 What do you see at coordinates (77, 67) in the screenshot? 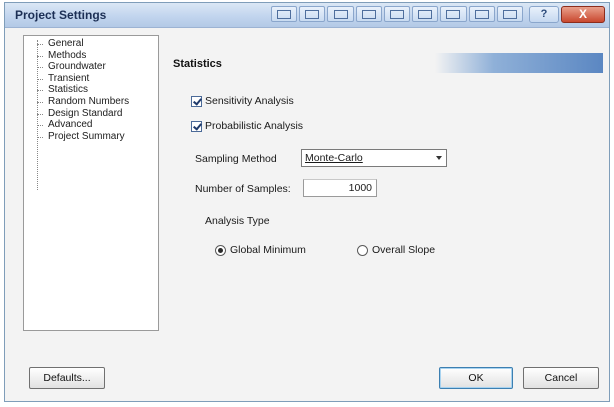
I see `nav-item-label: Groundwater` at bounding box center [77, 67].